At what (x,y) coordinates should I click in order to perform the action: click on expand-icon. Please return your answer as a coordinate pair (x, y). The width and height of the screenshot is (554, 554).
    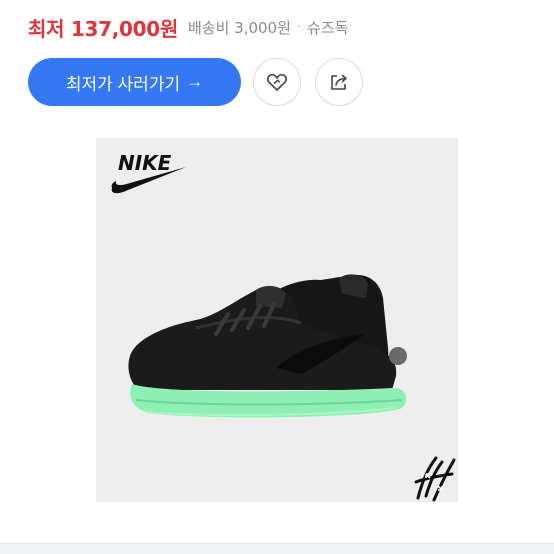
    Looking at the image, I should click on (435, 477).